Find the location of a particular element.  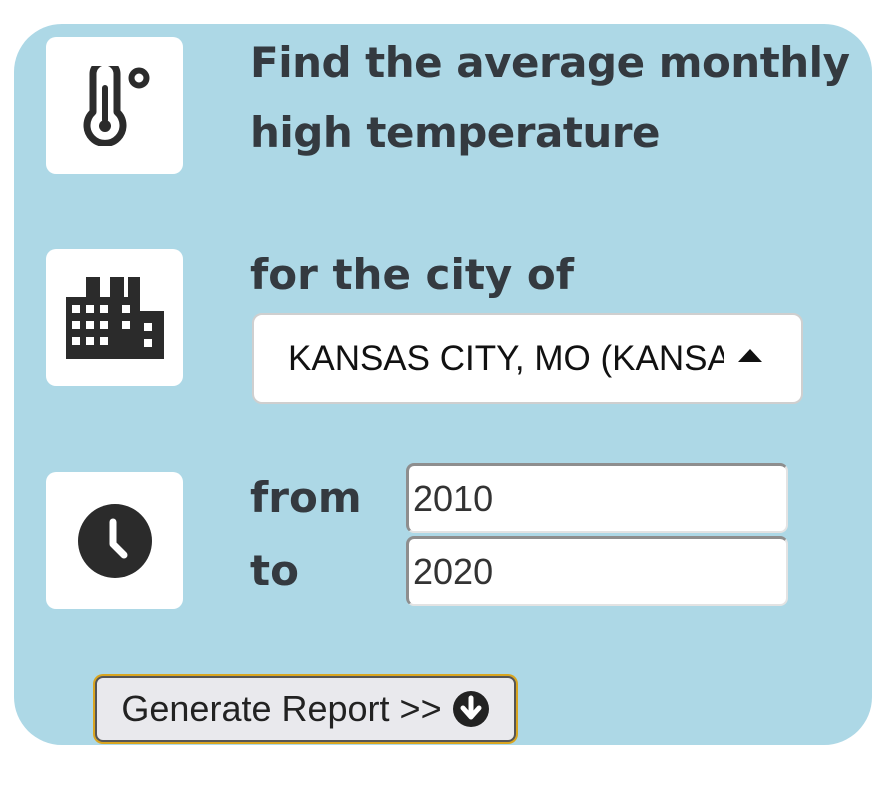

city-icon-box is located at coordinates (114, 317).